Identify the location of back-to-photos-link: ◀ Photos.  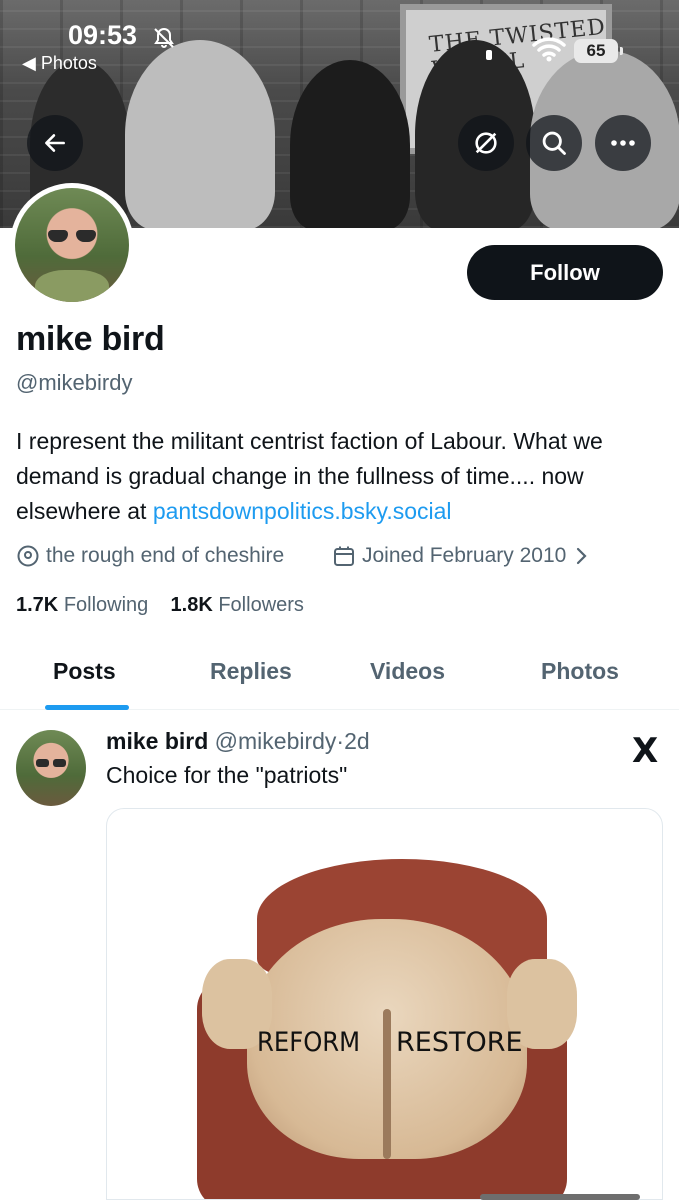
(59, 63).